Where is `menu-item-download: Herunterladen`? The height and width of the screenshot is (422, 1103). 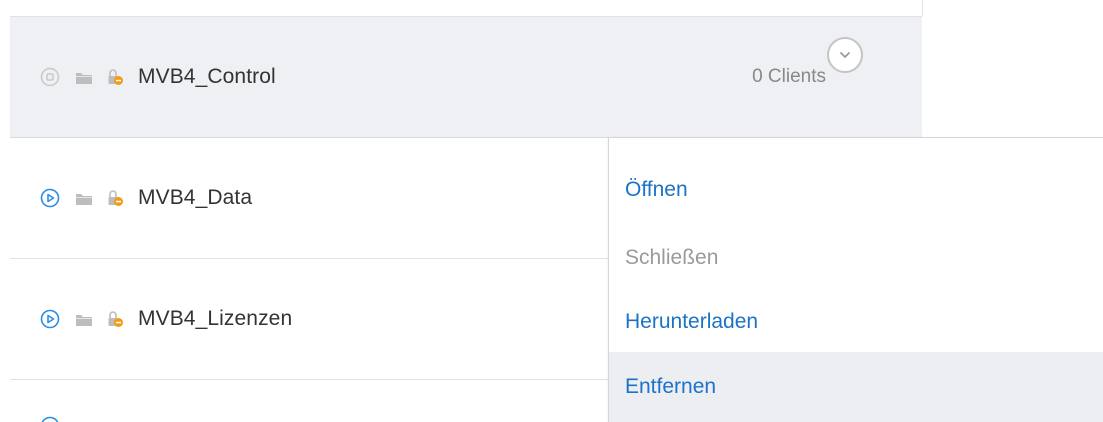 menu-item-download: Herunterladen is located at coordinates (856, 321).